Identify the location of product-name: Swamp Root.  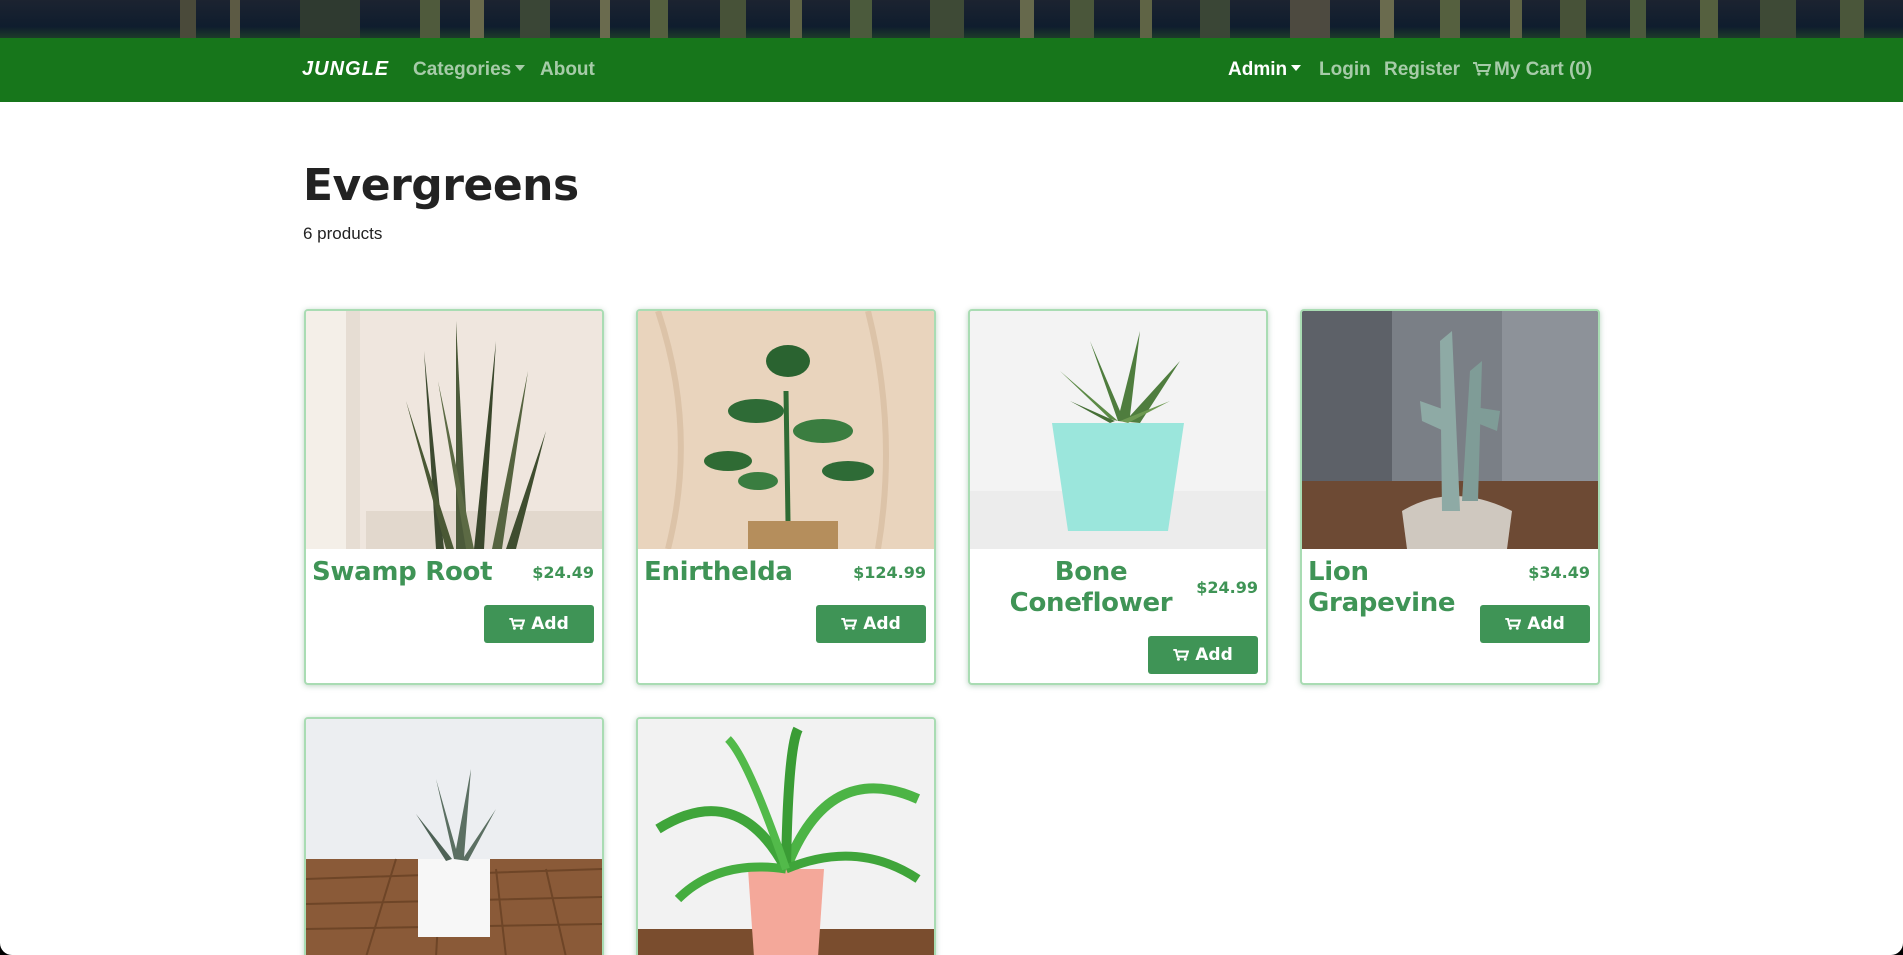
(419, 572).